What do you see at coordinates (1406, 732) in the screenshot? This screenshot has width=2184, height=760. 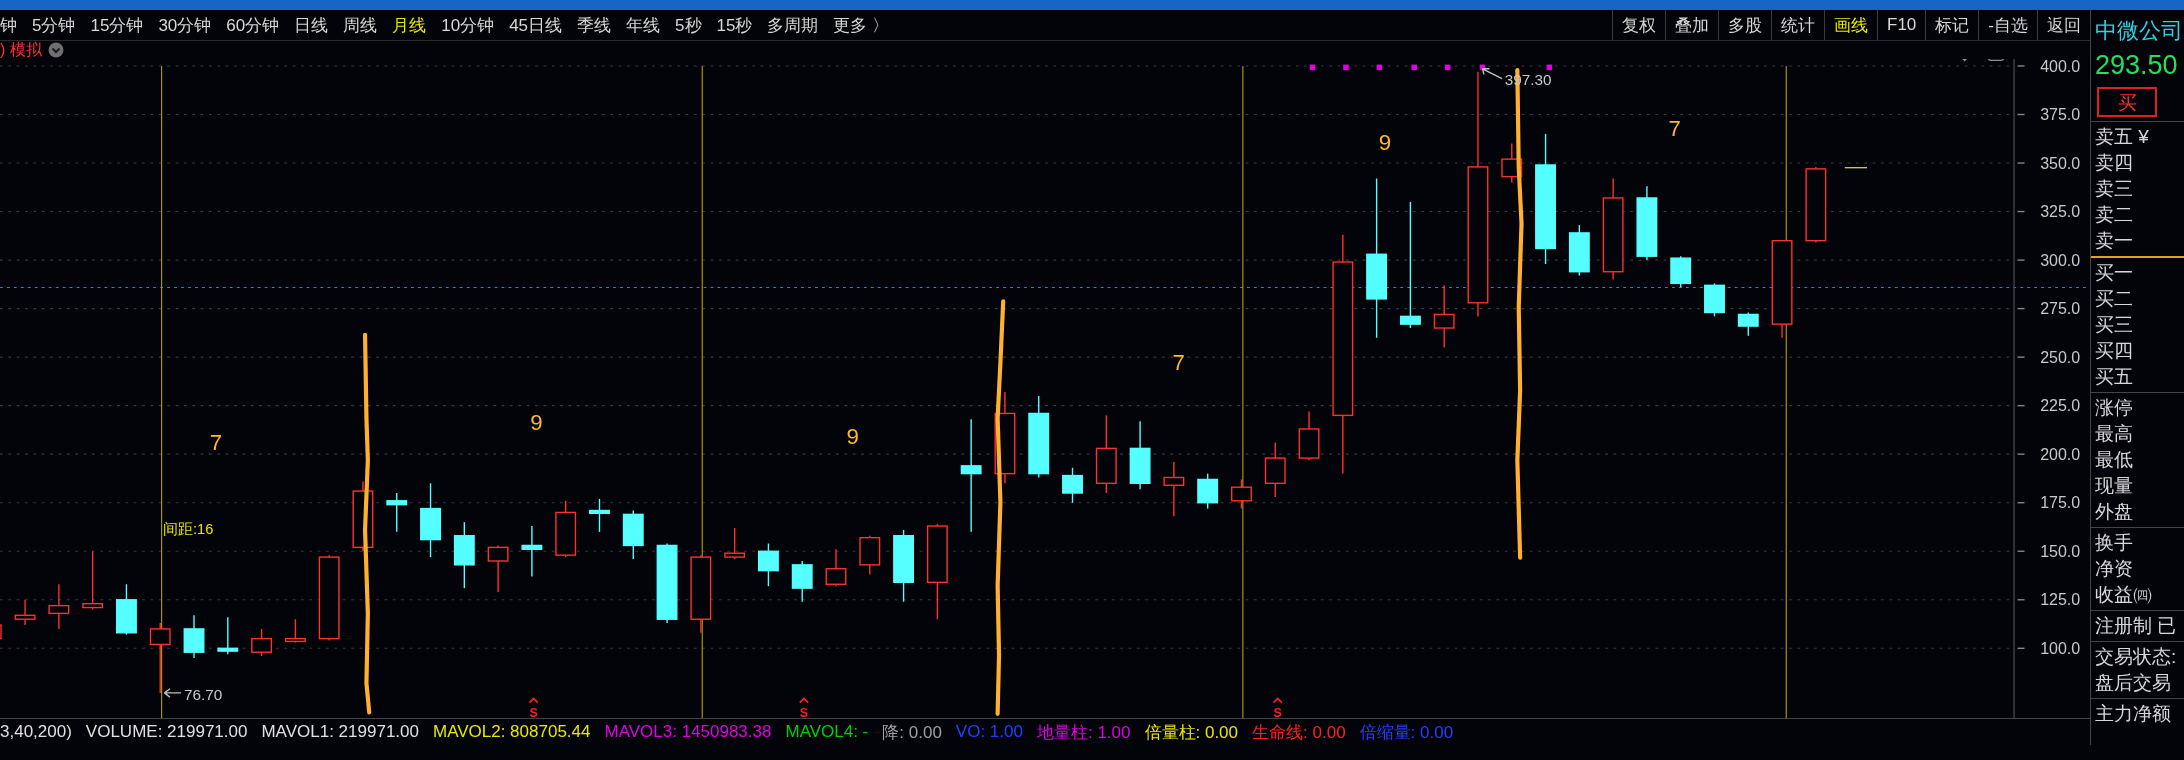 I see `indicator-value: 倍缩量: 0.00` at bounding box center [1406, 732].